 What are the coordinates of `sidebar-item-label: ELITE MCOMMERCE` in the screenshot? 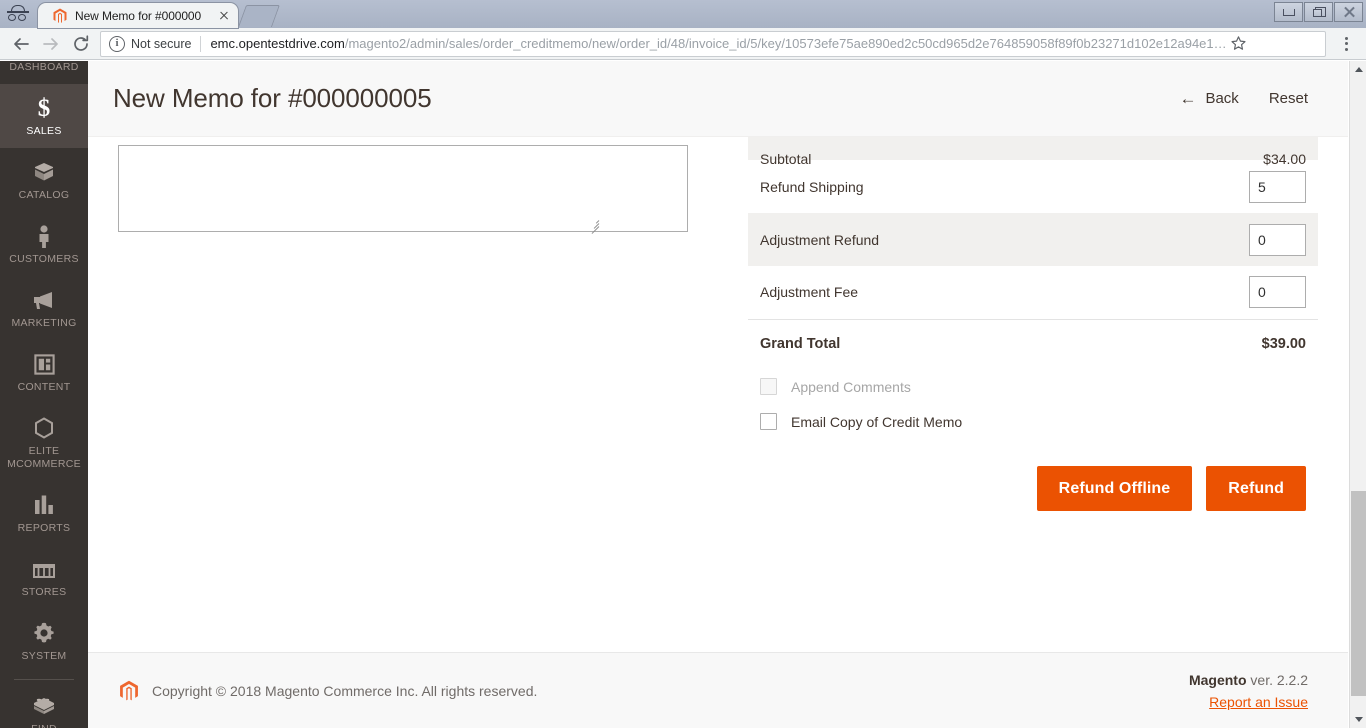 It's located at (44, 457).